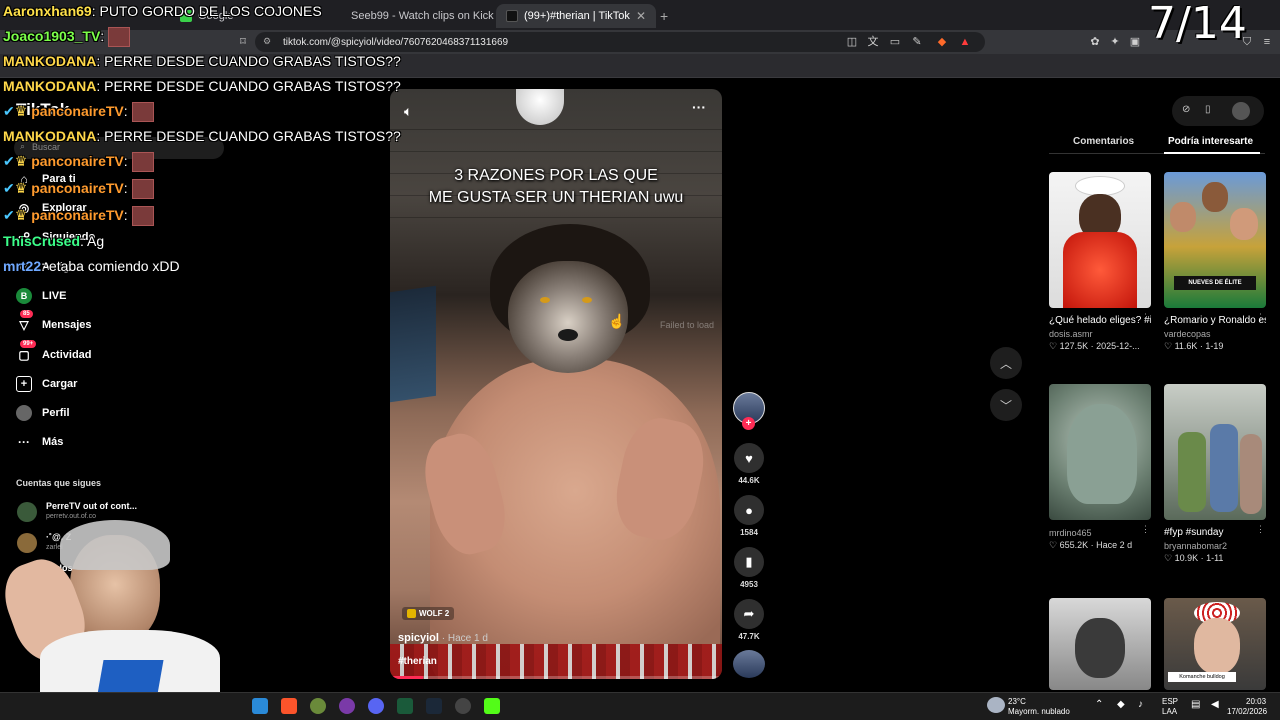  What do you see at coordinates (289, 706) in the screenshot?
I see `brave-icon` at bounding box center [289, 706].